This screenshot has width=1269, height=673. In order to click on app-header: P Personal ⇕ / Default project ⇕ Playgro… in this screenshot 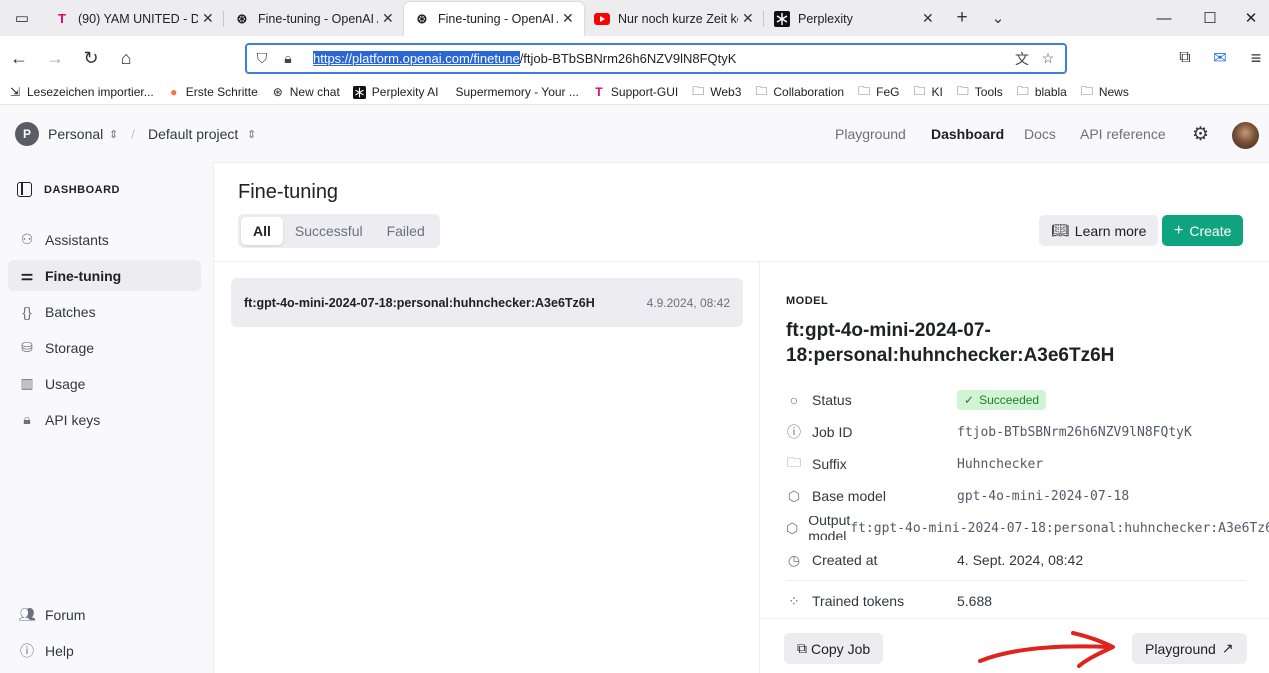, I will do `click(634, 134)`.